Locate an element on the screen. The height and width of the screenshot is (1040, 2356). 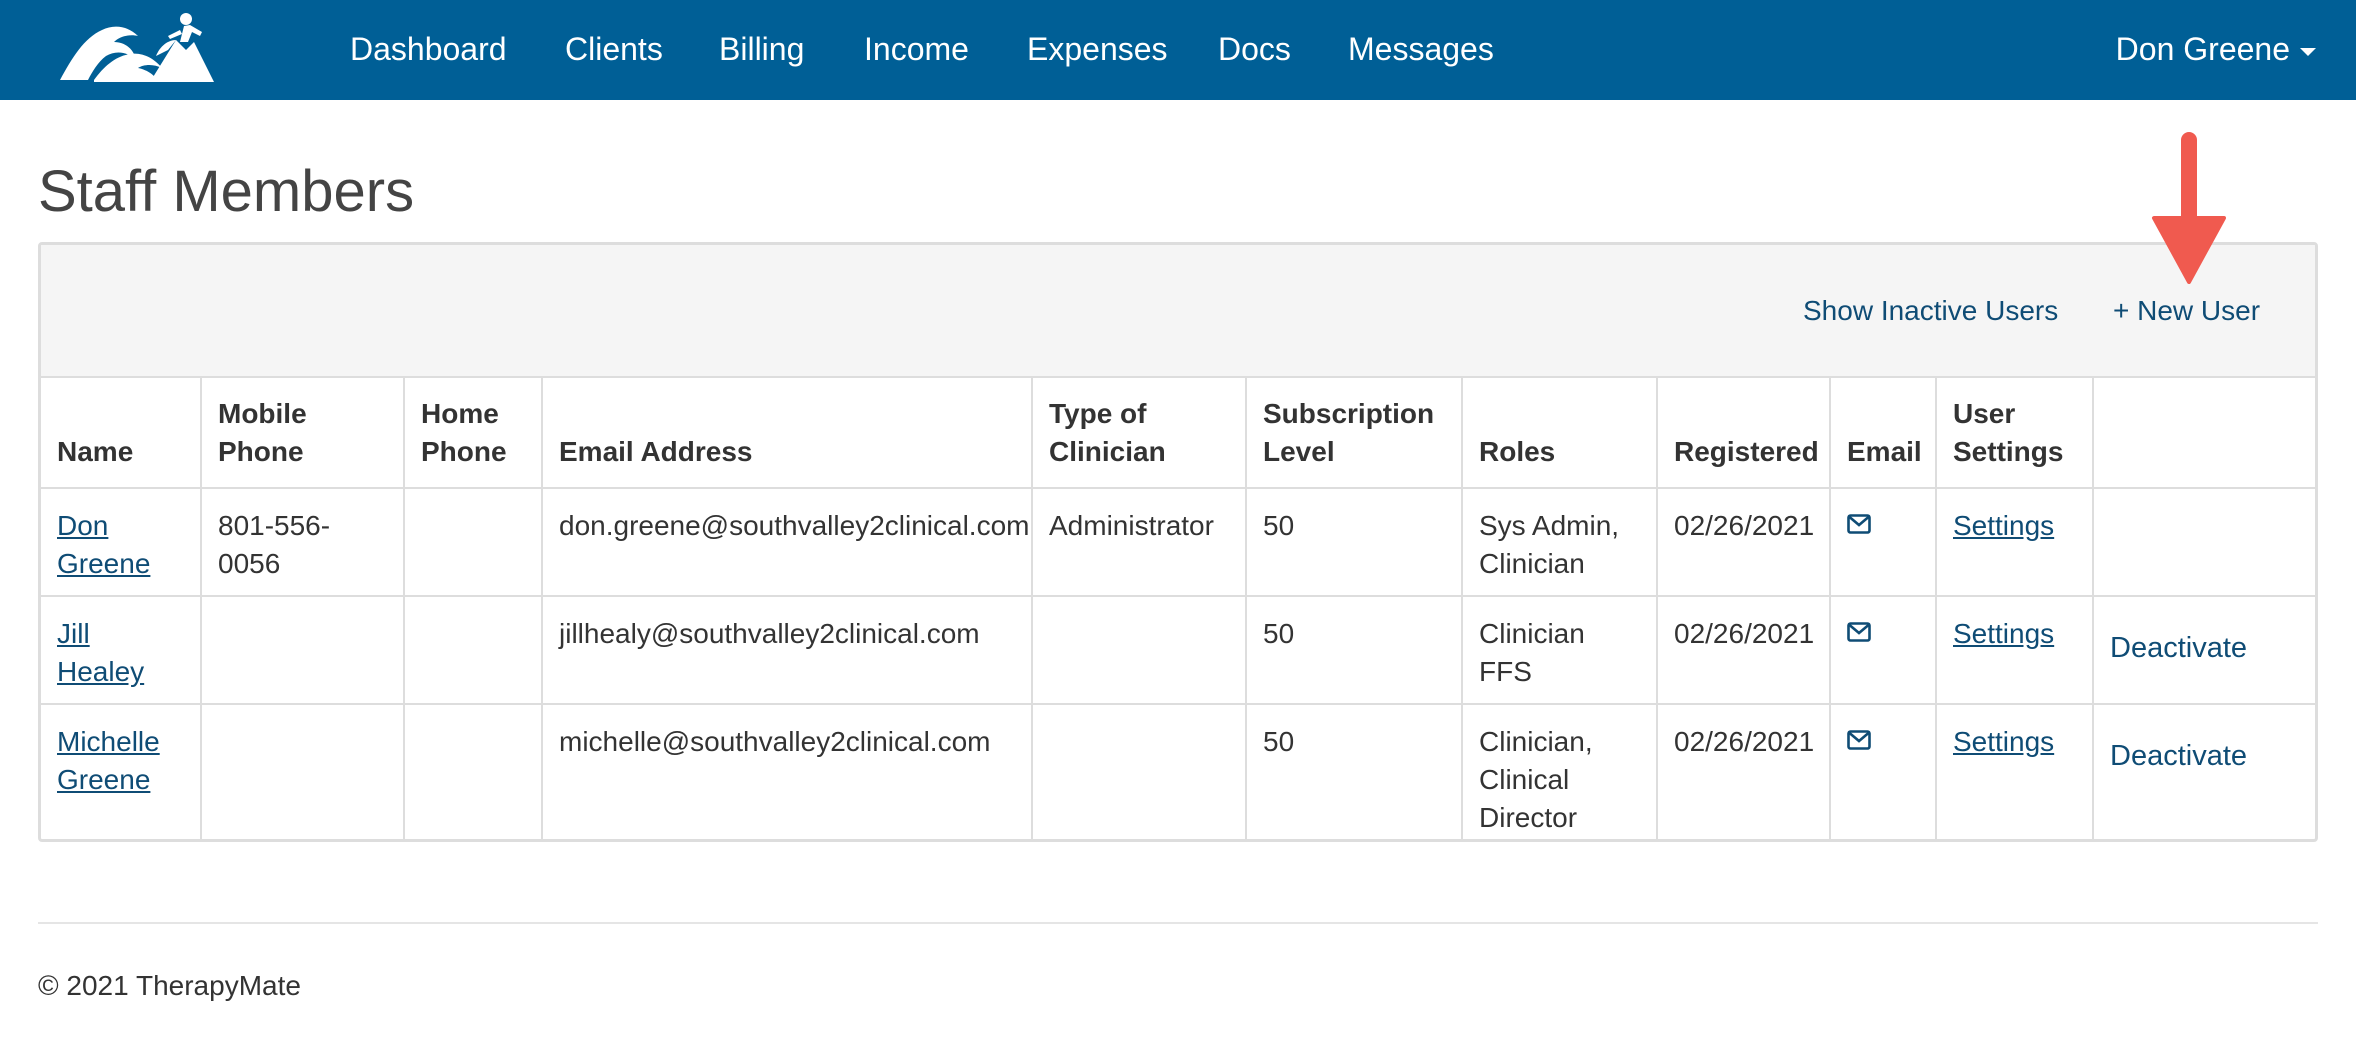
nav-docs: Docs is located at coordinates (1254, 50).